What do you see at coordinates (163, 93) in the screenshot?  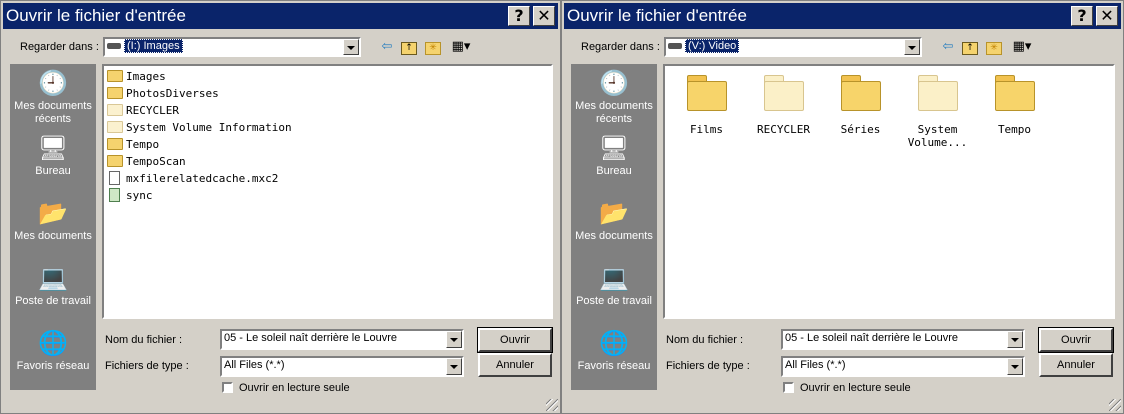 I see `list-item: PhotosDiverses` at bounding box center [163, 93].